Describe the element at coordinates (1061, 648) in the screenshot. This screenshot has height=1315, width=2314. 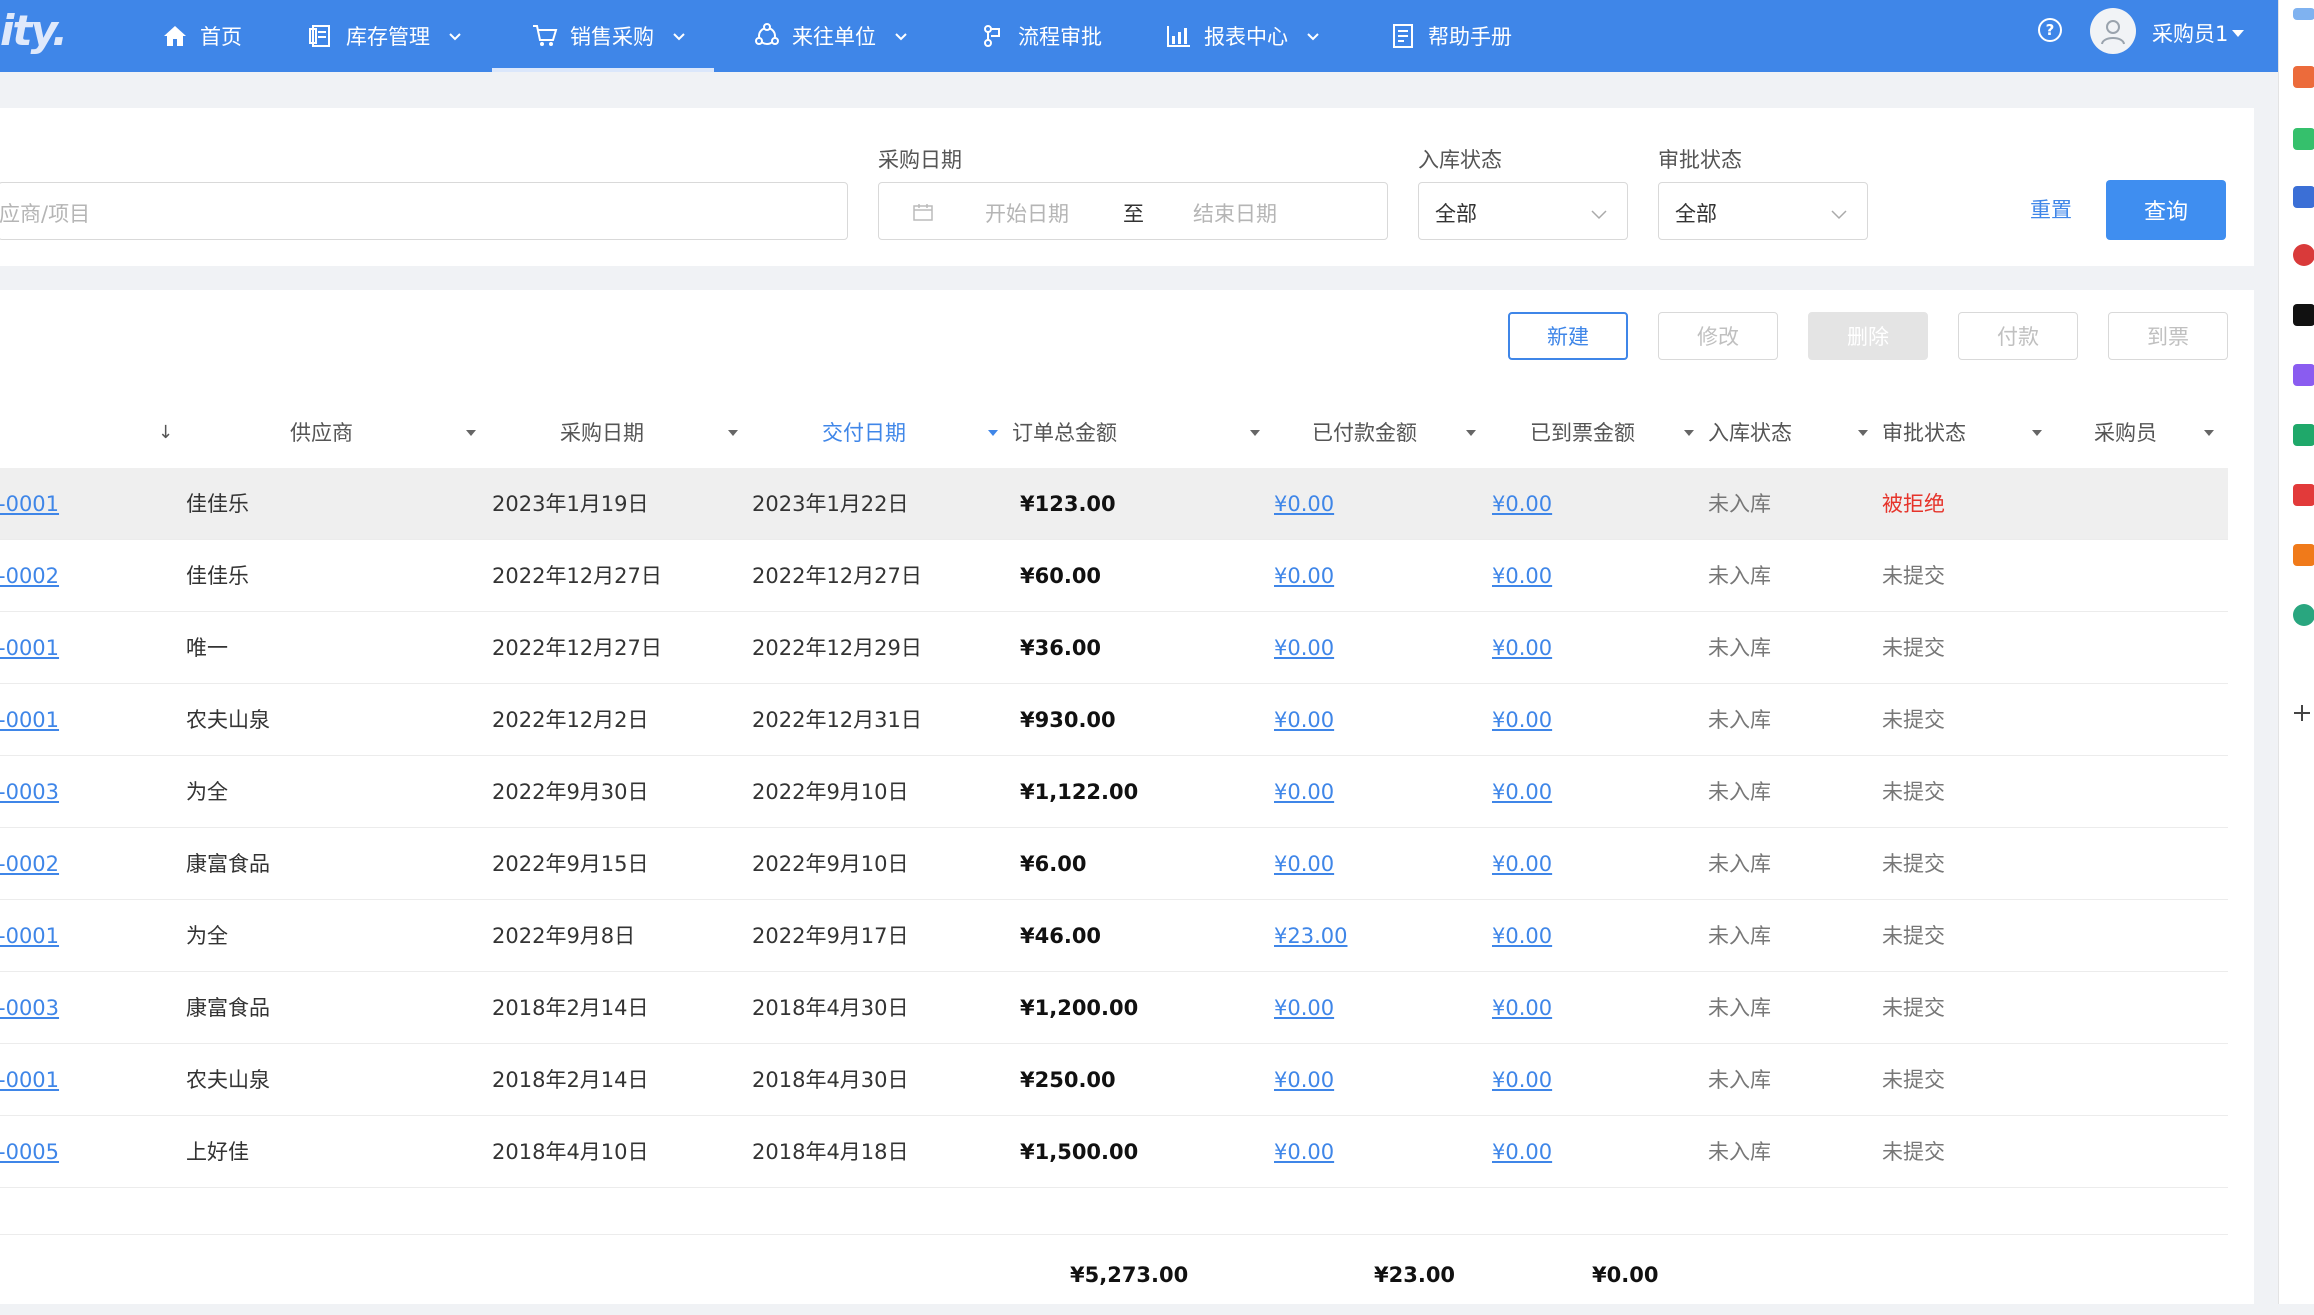
I see `cell-total: ¥36.00` at that location.